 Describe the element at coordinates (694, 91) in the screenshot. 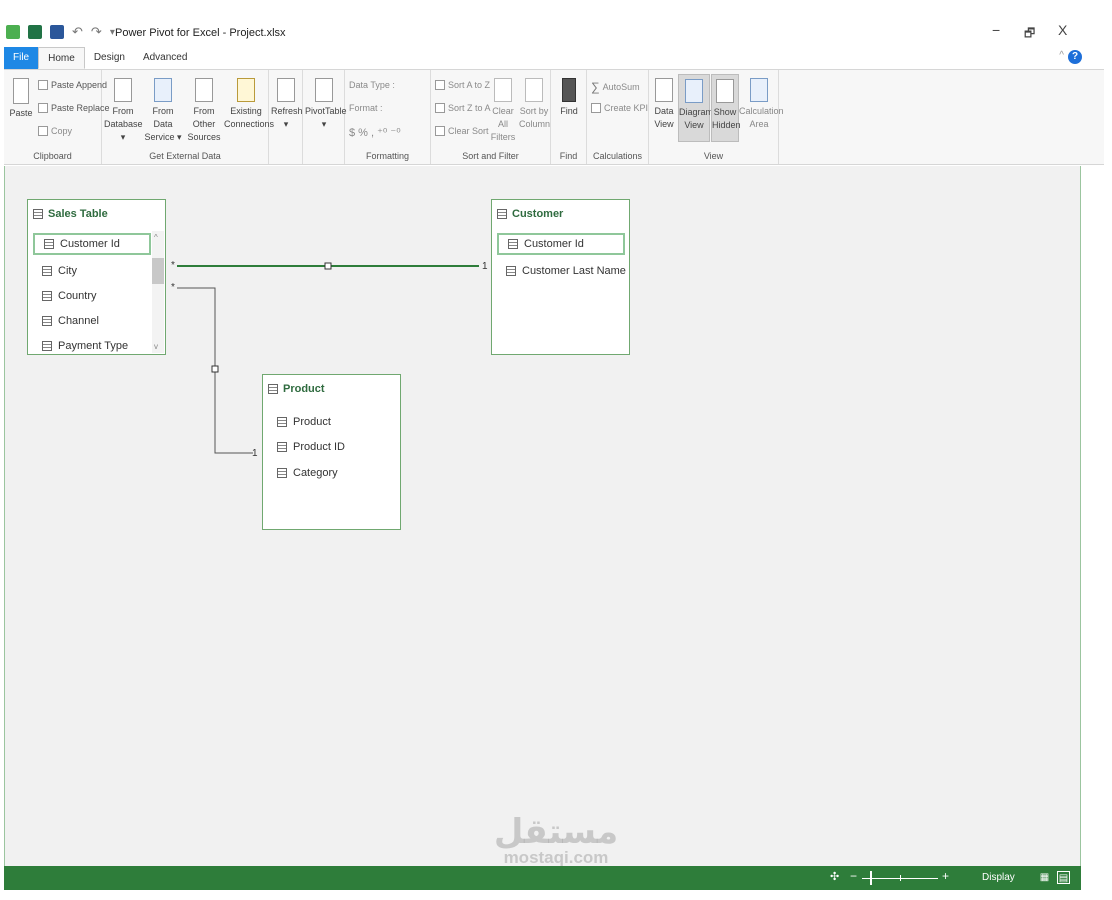

I see `diagram-view-icon` at that location.